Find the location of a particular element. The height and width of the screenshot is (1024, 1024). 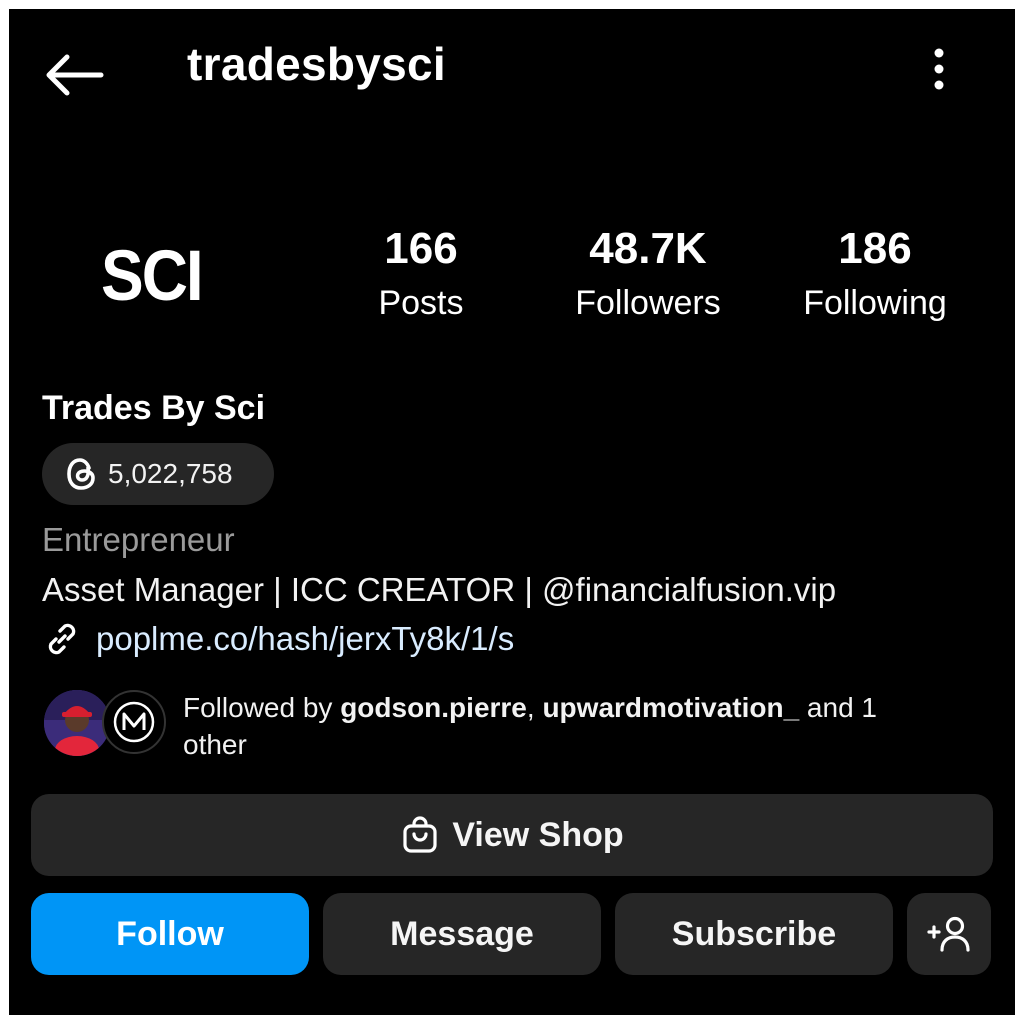

mutual-follower-avatar-logo is located at coordinates (134, 722).